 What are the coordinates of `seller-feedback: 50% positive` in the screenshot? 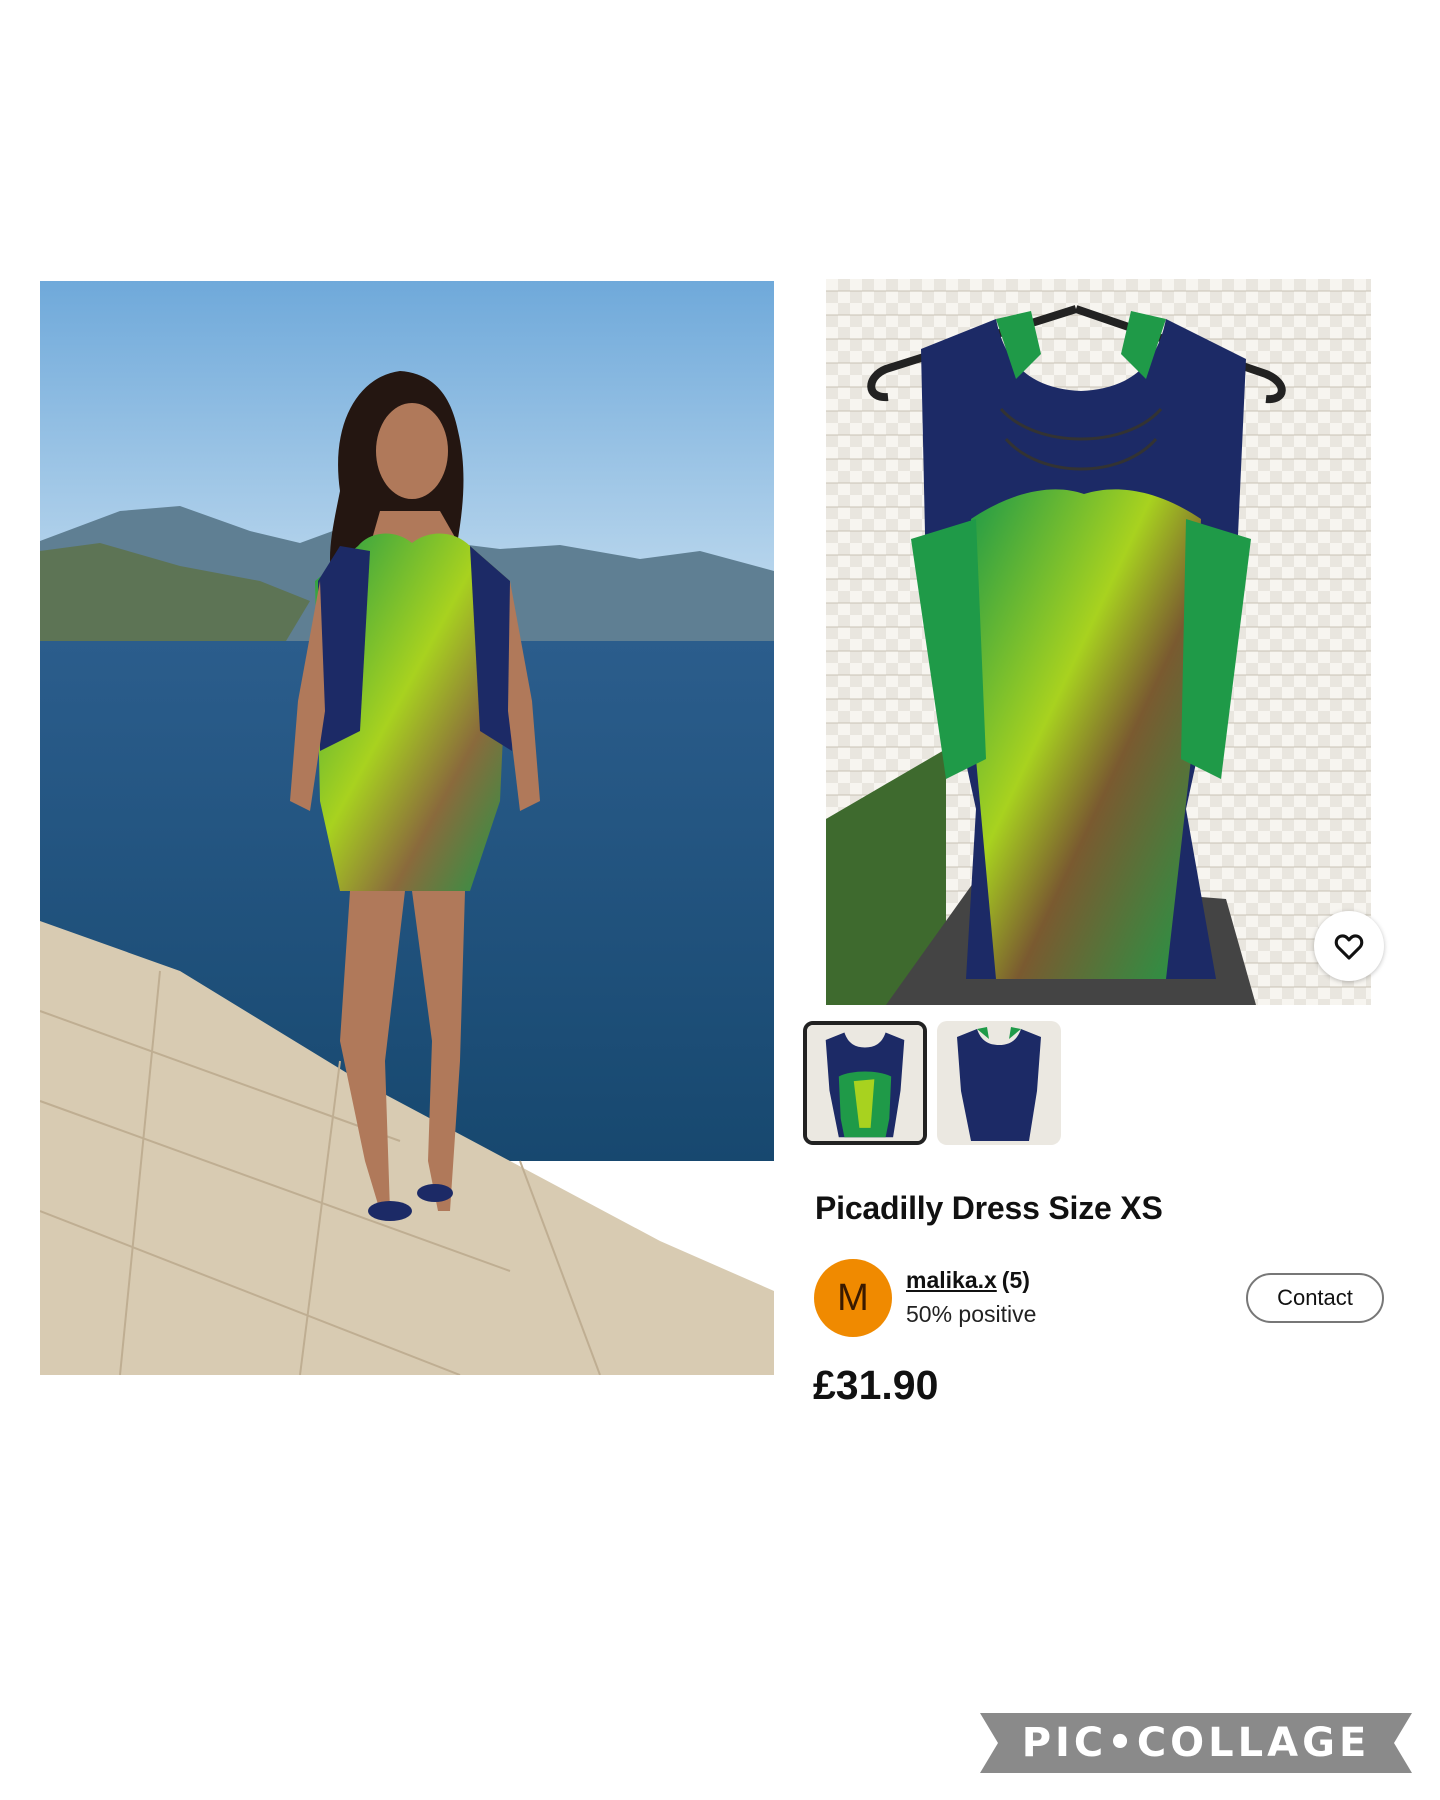 It's located at (971, 1314).